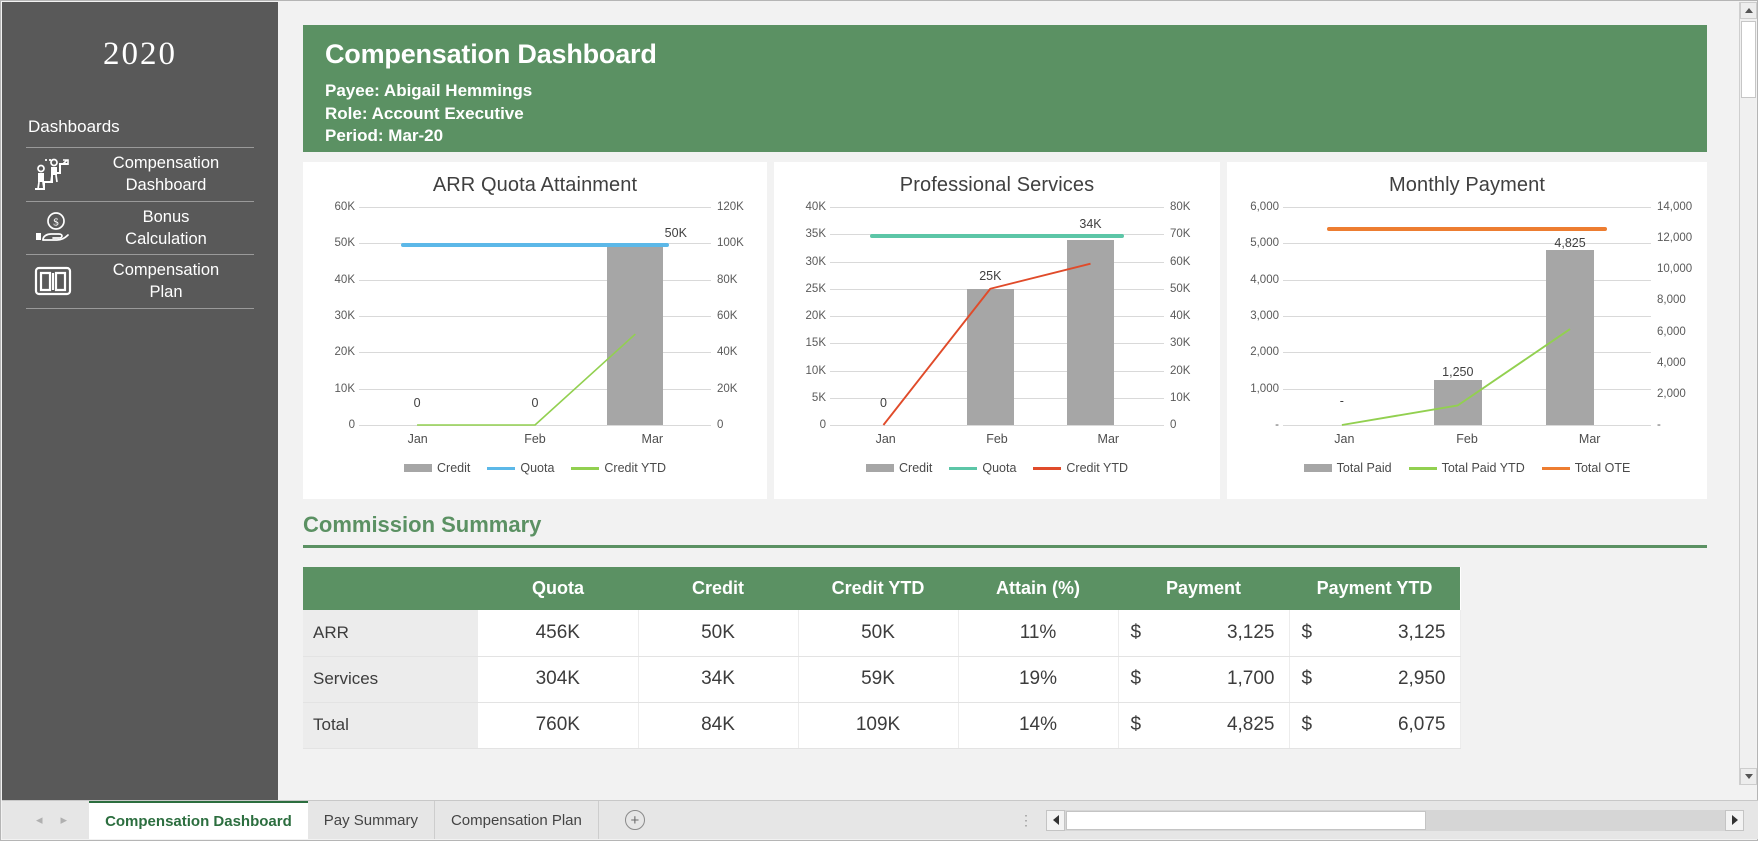 The width and height of the screenshot is (1758, 841). Describe the element at coordinates (558, 725) in the screenshot. I see `cell-quota: 760K` at that location.